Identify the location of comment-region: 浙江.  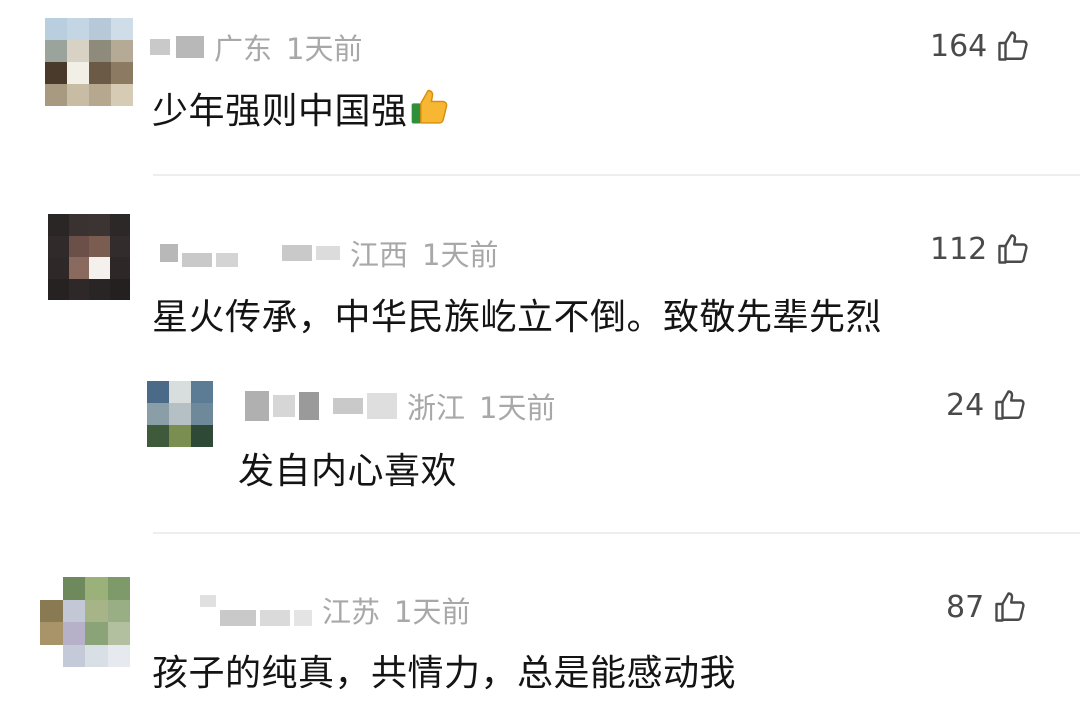
(436, 408).